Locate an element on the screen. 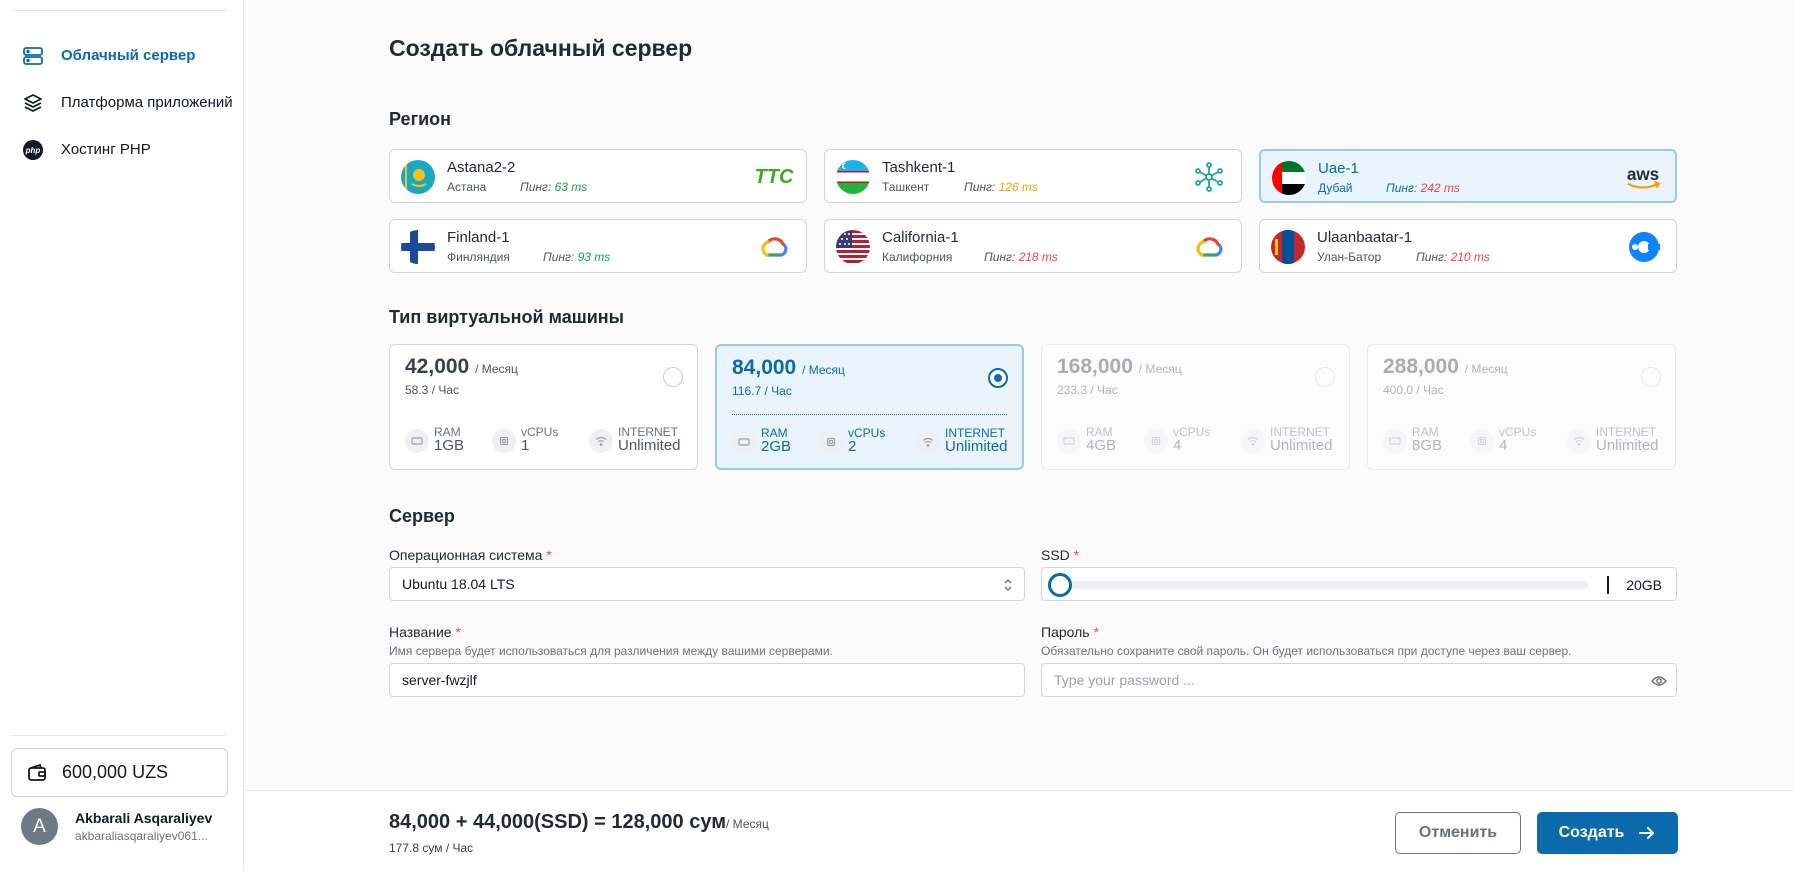  spec-value: 8GB is located at coordinates (1427, 445).